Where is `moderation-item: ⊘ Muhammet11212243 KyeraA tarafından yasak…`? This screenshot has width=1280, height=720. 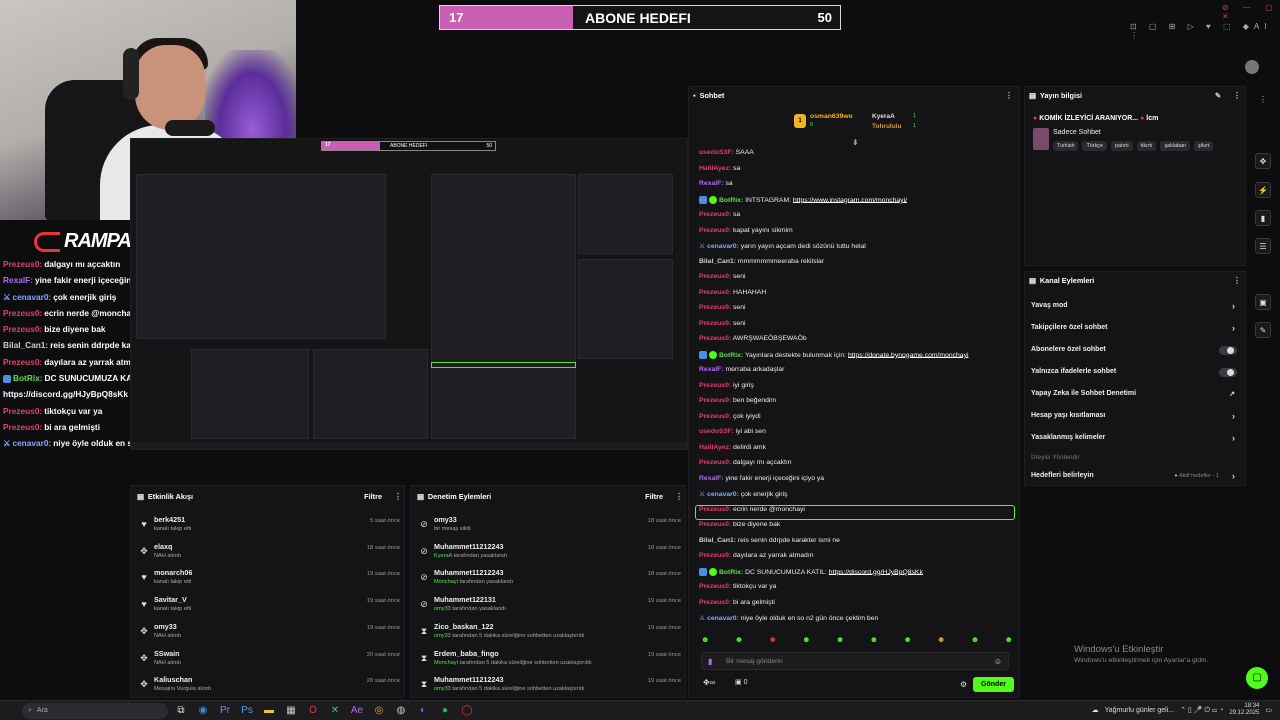 moderation-item: ⊘ Muhammet11212243 KyeraA tarafından yasak… is located at coordinates (549, 552).